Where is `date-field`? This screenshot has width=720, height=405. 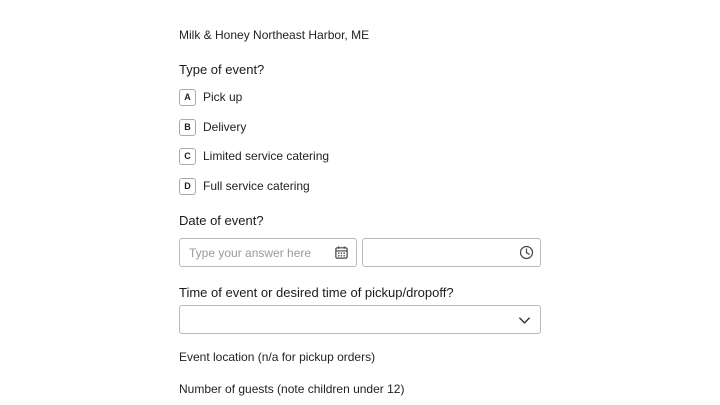 date-field is located at coordinates (268, 252).